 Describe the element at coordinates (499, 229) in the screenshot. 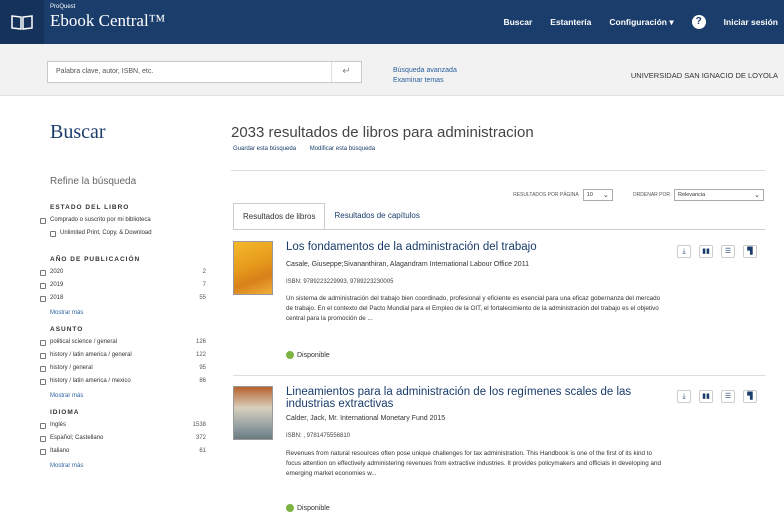

I see `tab-divider` at that location.